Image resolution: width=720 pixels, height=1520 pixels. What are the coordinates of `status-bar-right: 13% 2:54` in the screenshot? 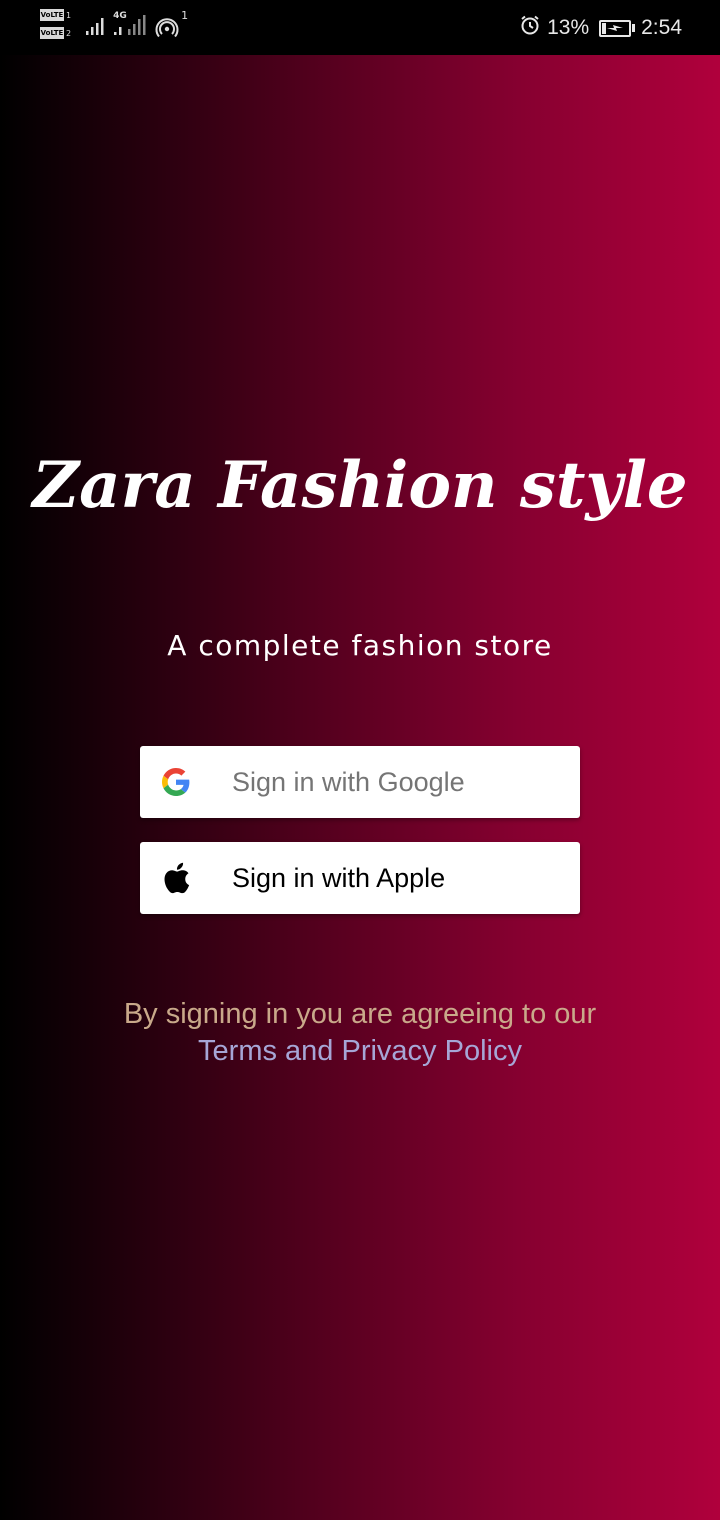 It's located at (600, 28).